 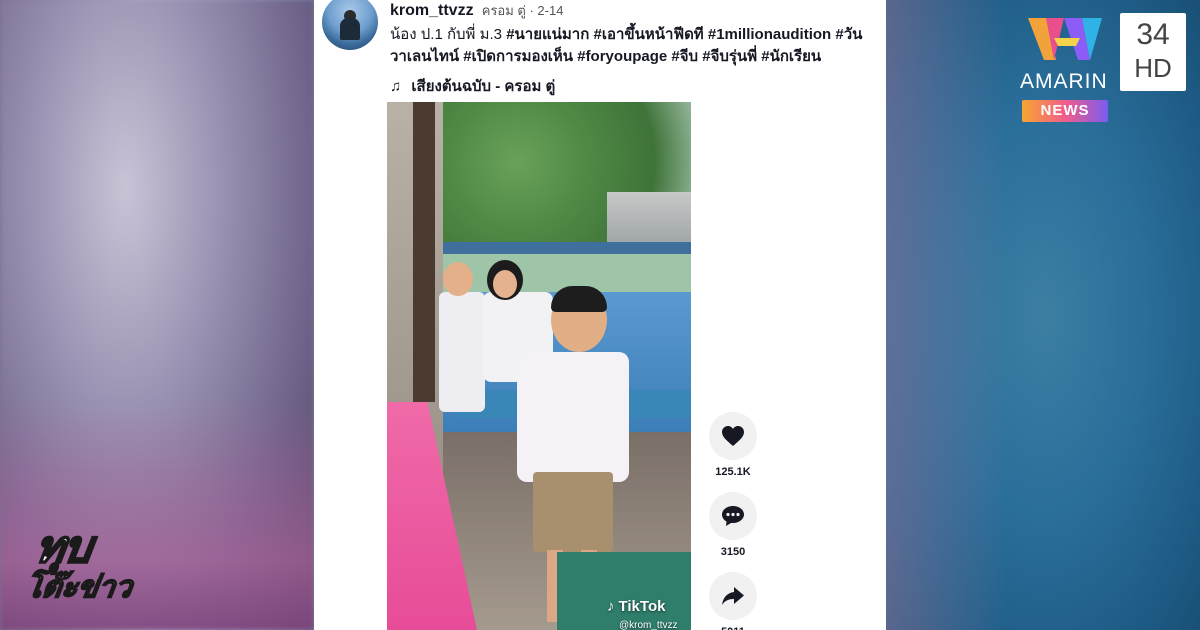 What do you see at coordinates (458, 279) in the screenshot?
I see `video-child-left-head` at bounding box center [458, 279].